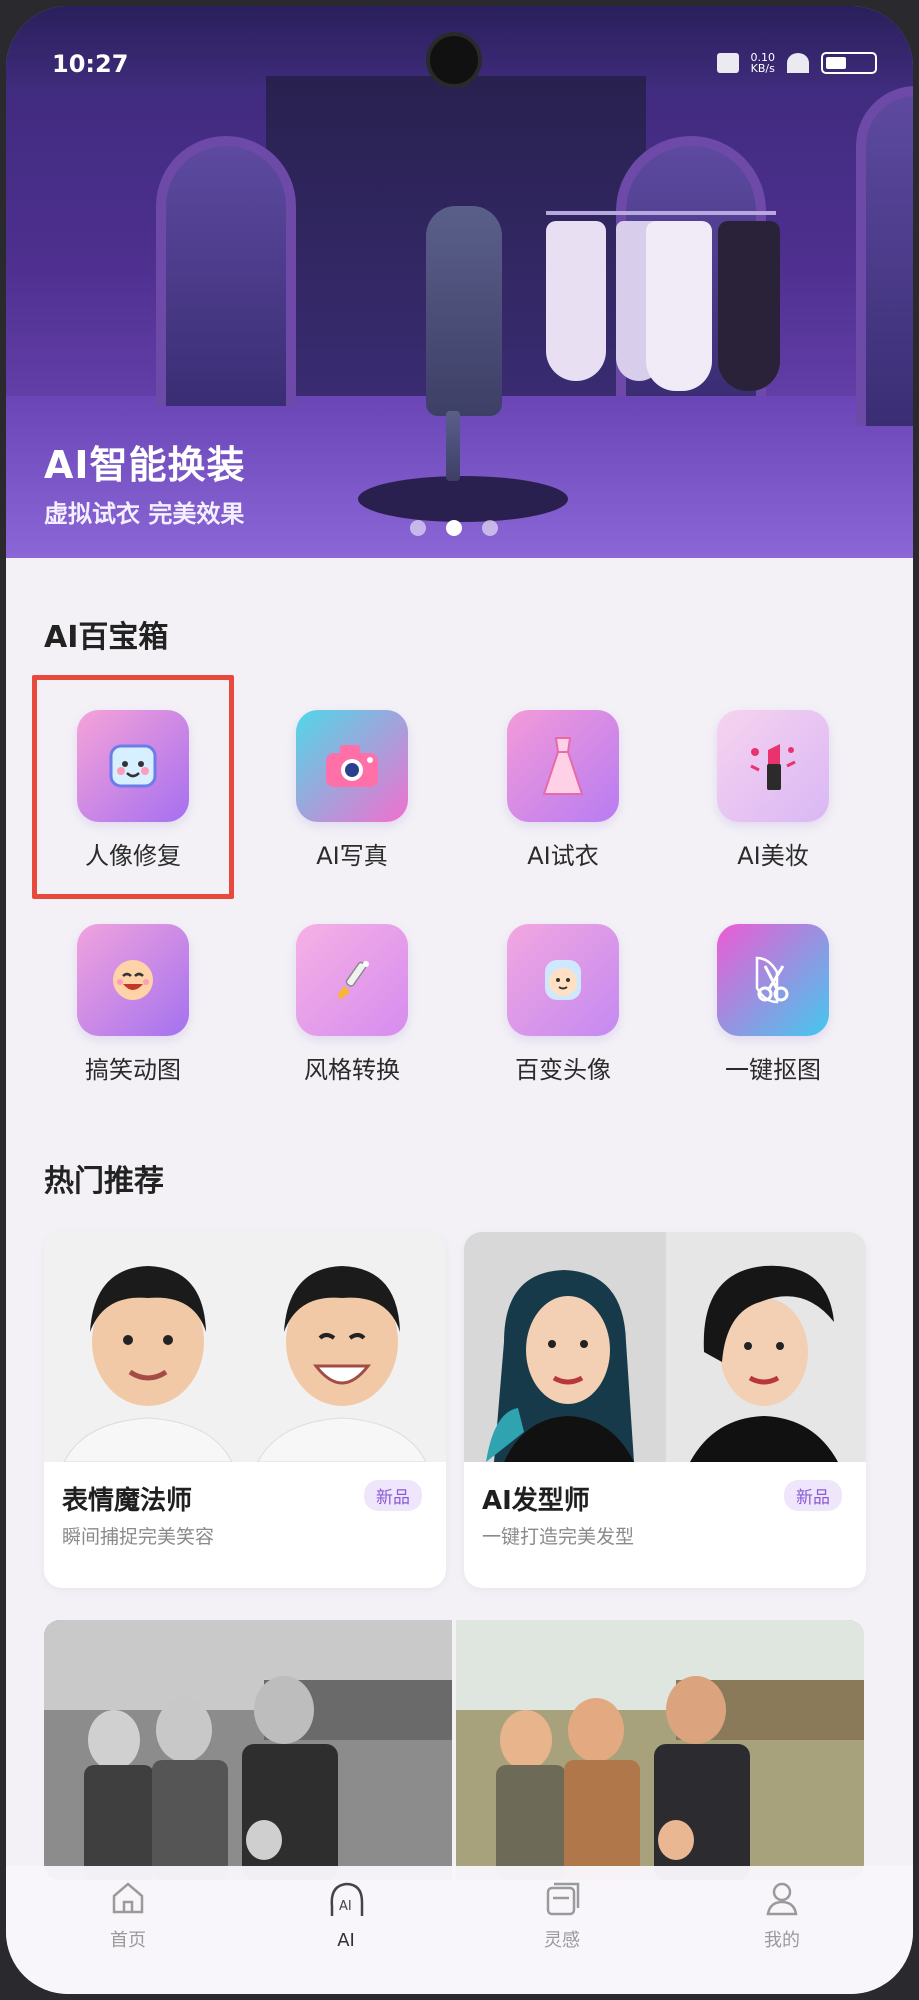 The width and height of the screenshot is (919, 2000). I want to click on nav-label: AI, so click(346, 1940).